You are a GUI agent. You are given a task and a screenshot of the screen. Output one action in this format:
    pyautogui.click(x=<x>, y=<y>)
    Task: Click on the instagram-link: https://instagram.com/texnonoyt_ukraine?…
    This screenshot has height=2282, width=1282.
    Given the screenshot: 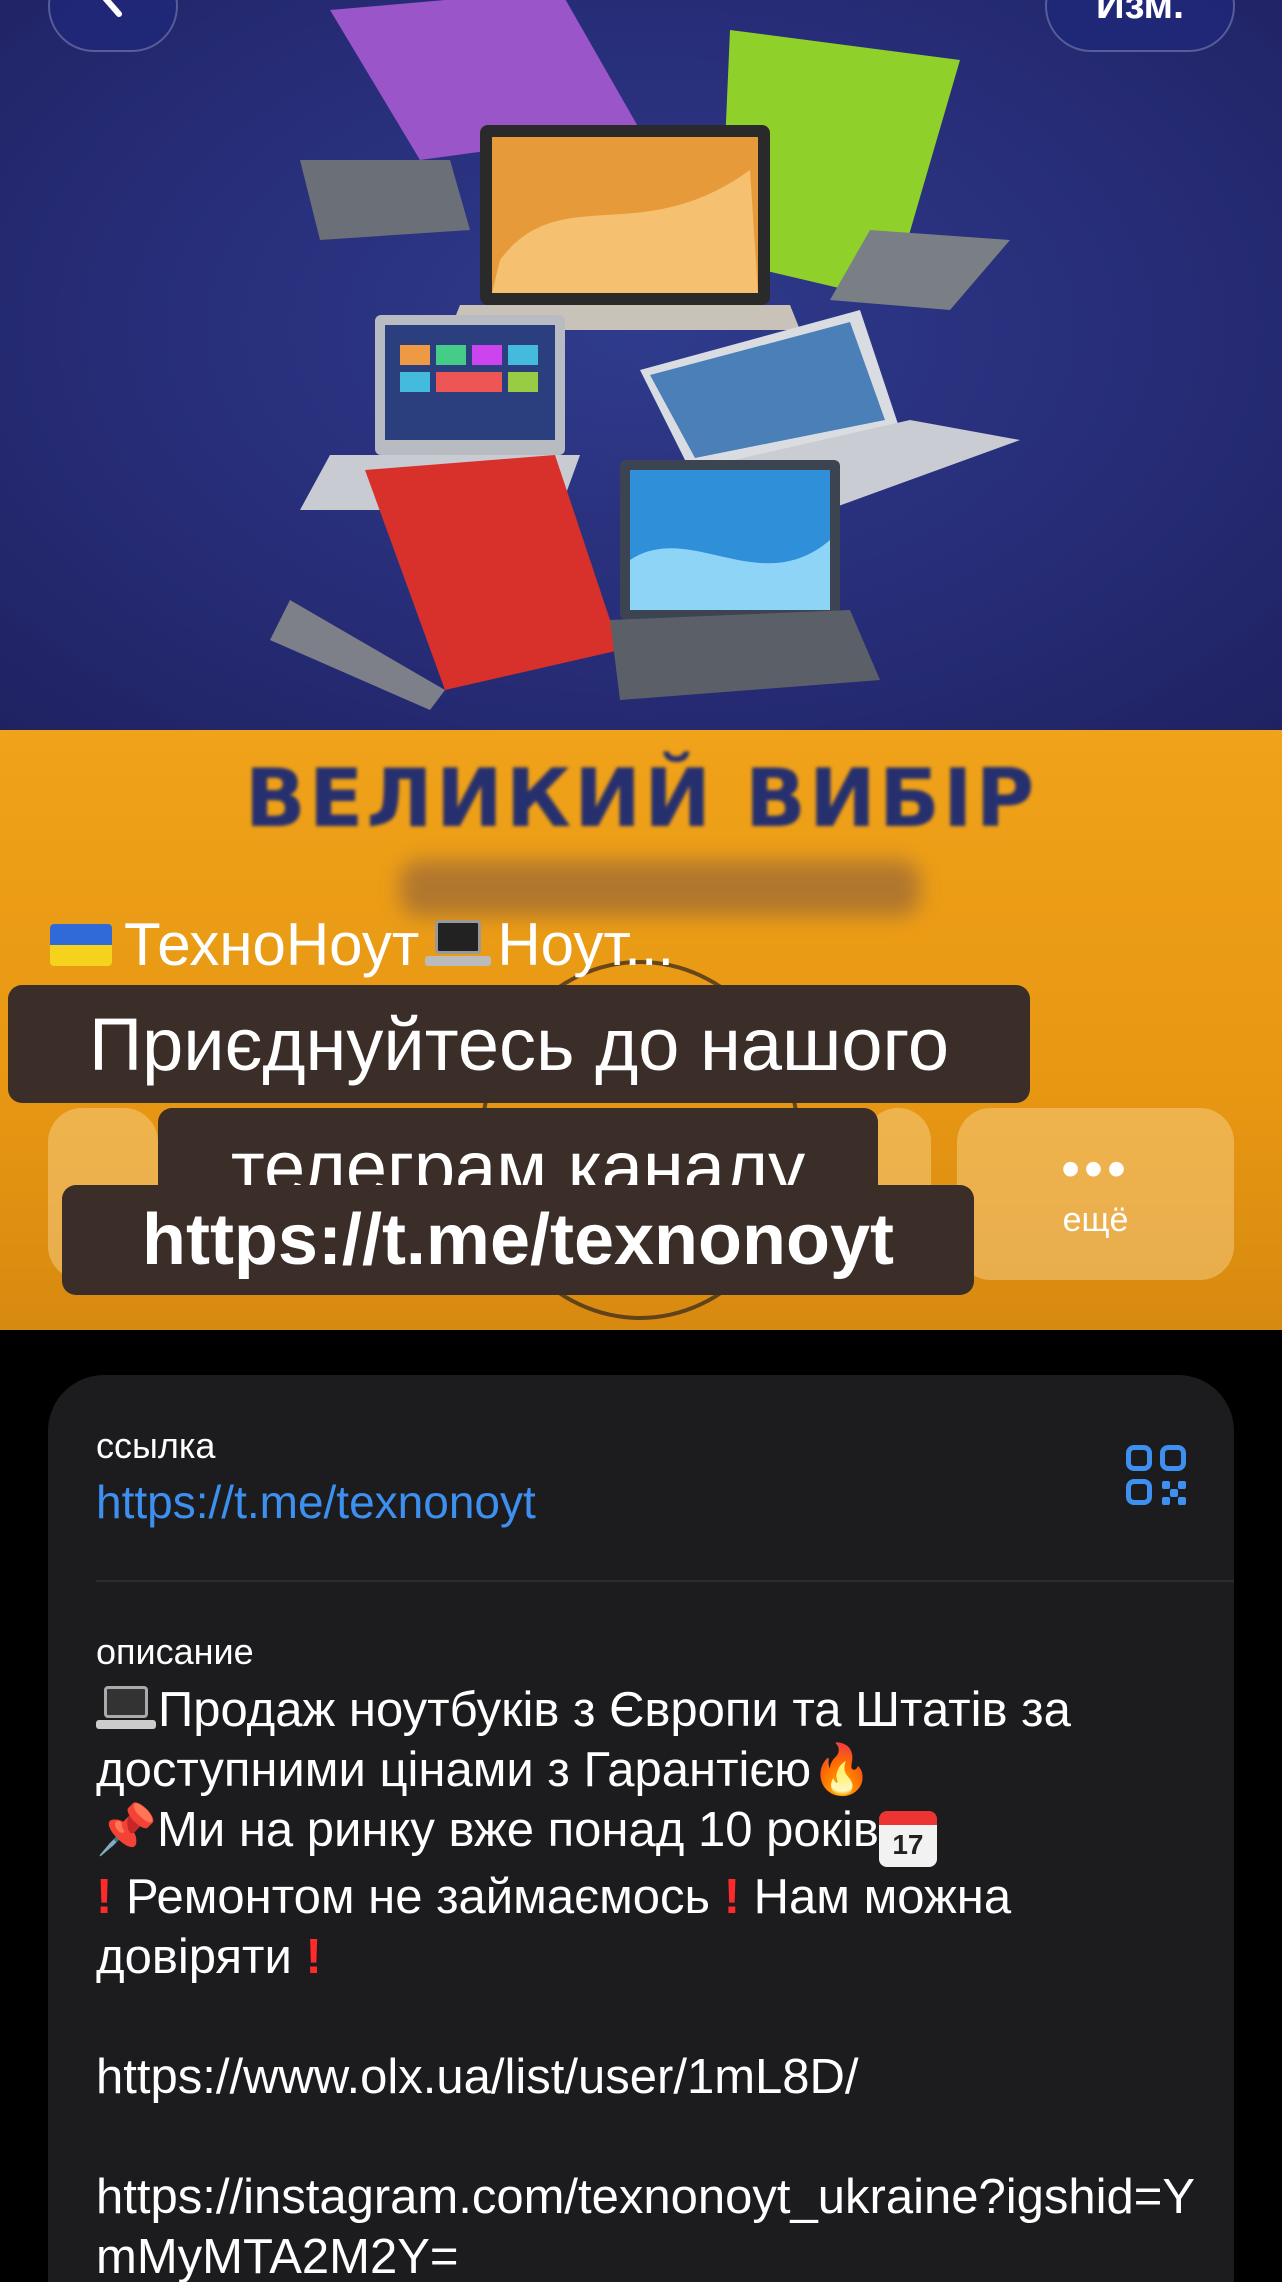 What is the action you would take?
    pyautogui.click(x=651, y=2224)
    